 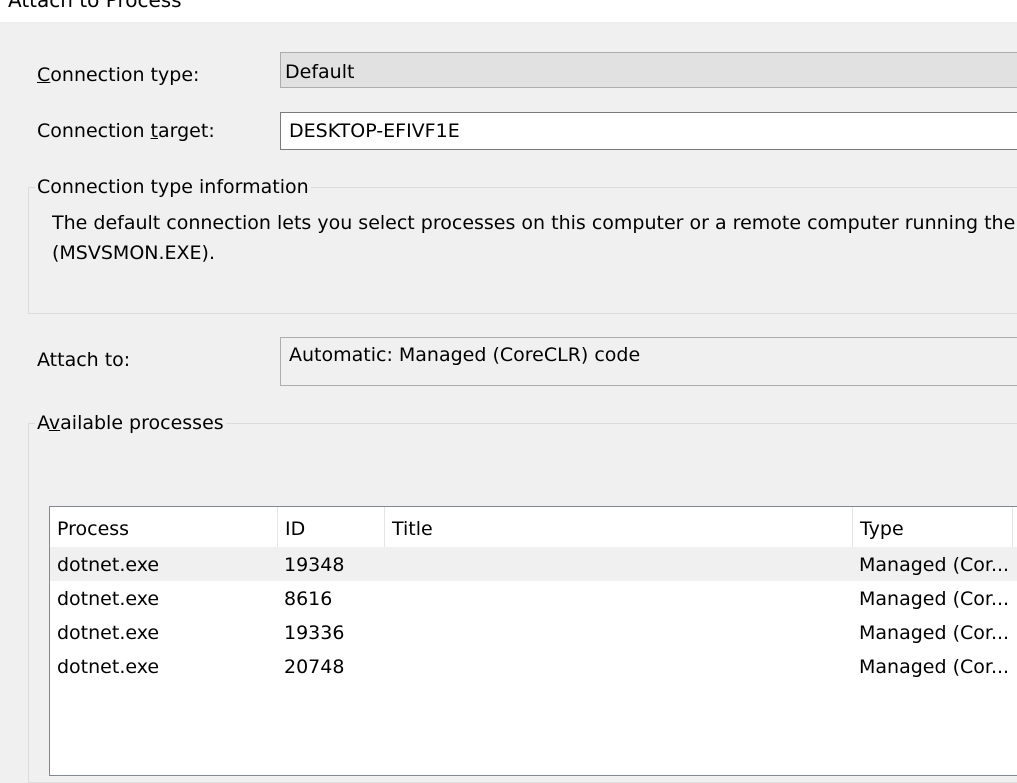 What do you see at coordinates (134, 253) in the screenshot?
I see `connection-info-line2: (MSVSMON.EXE).` at bounding box center [134, 253].